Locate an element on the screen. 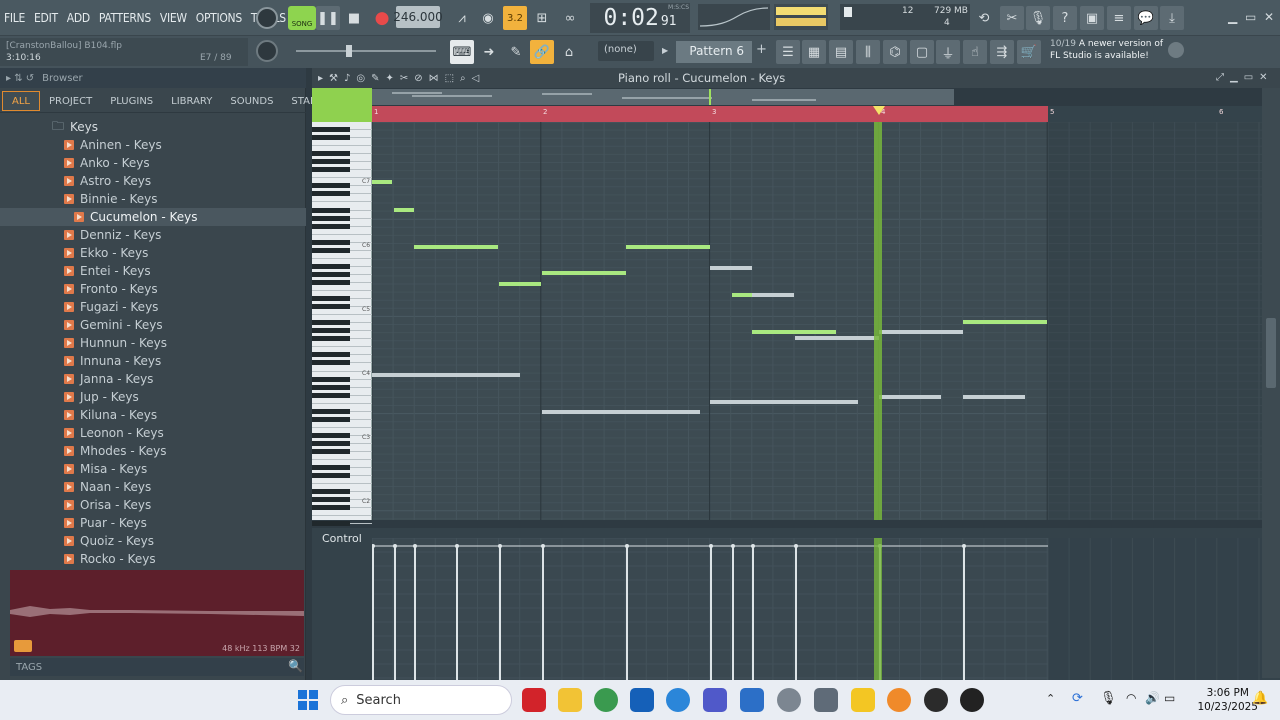 This screenshot has width=1280, height=720. browser-item: Hunnun - Keys is located at coordinates (153, 343).